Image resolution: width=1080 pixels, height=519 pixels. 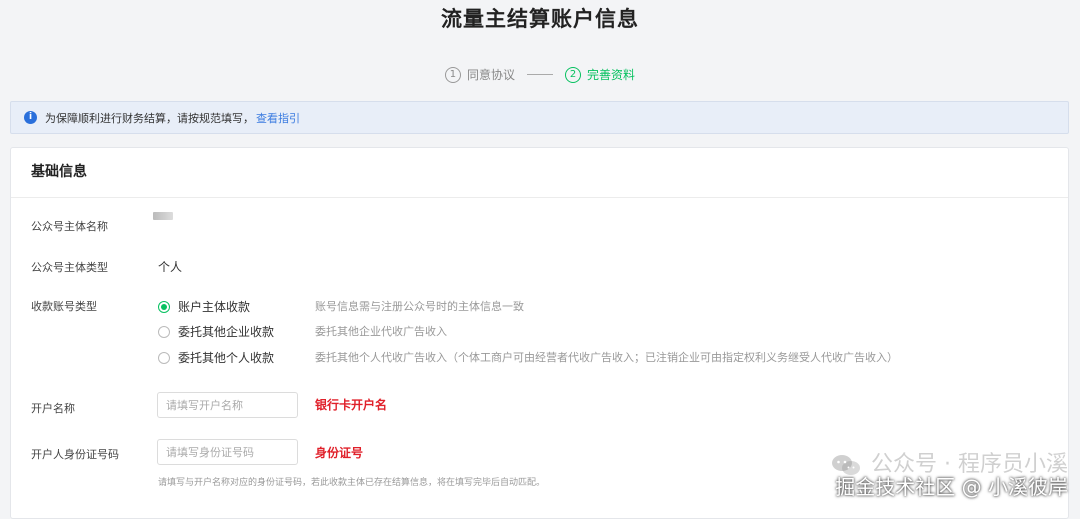 What do you see at coordinates (75, 454) in the screenshot?
I see `id-number-label: 开户人身份证号码` at bounding box center [75, 454].